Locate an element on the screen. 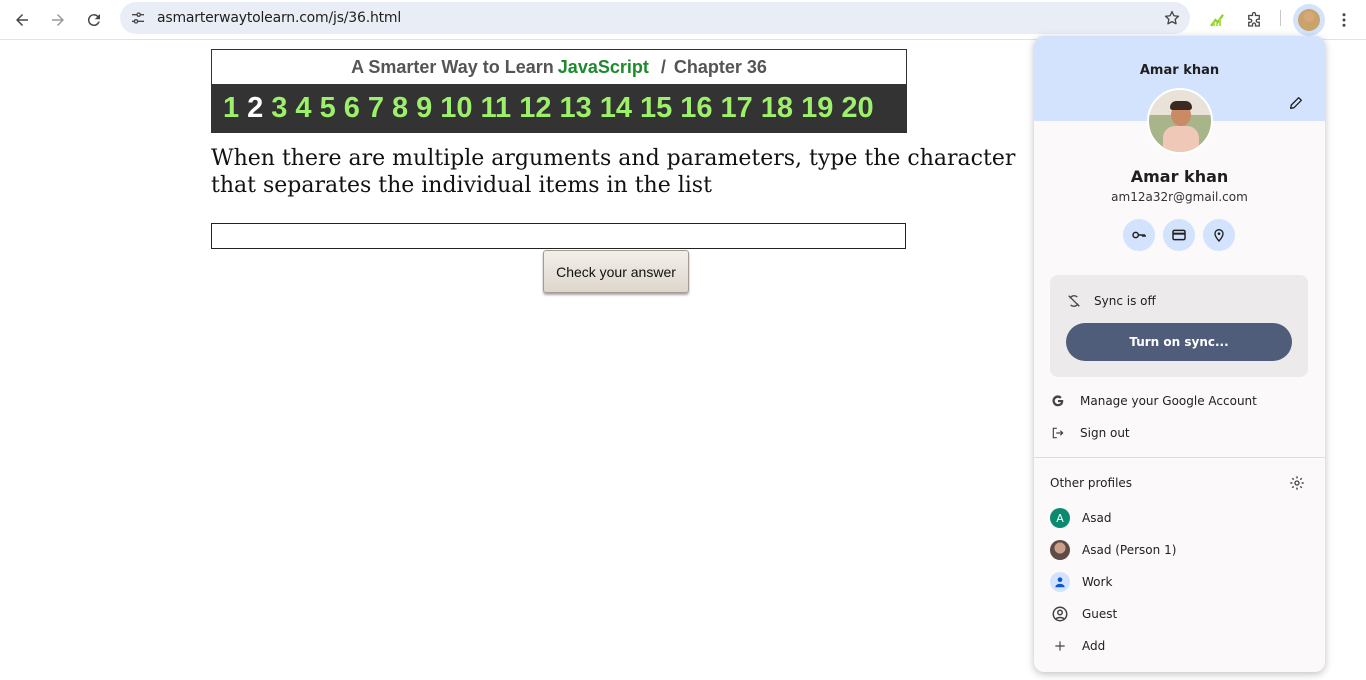 This screenshot has width=1366, height=680. location-pin-icon is located at coordinates (1219, 235).